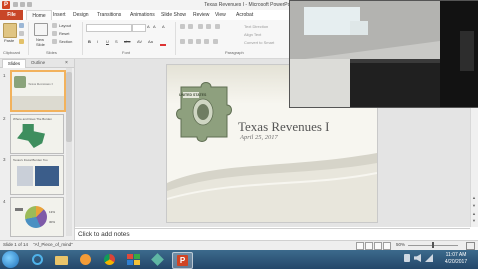 The image size is (478, 269). What do you see at coordinates (190, 41) in the screenshot?
I see `align-center-icon` at bounding box center [190, 41].